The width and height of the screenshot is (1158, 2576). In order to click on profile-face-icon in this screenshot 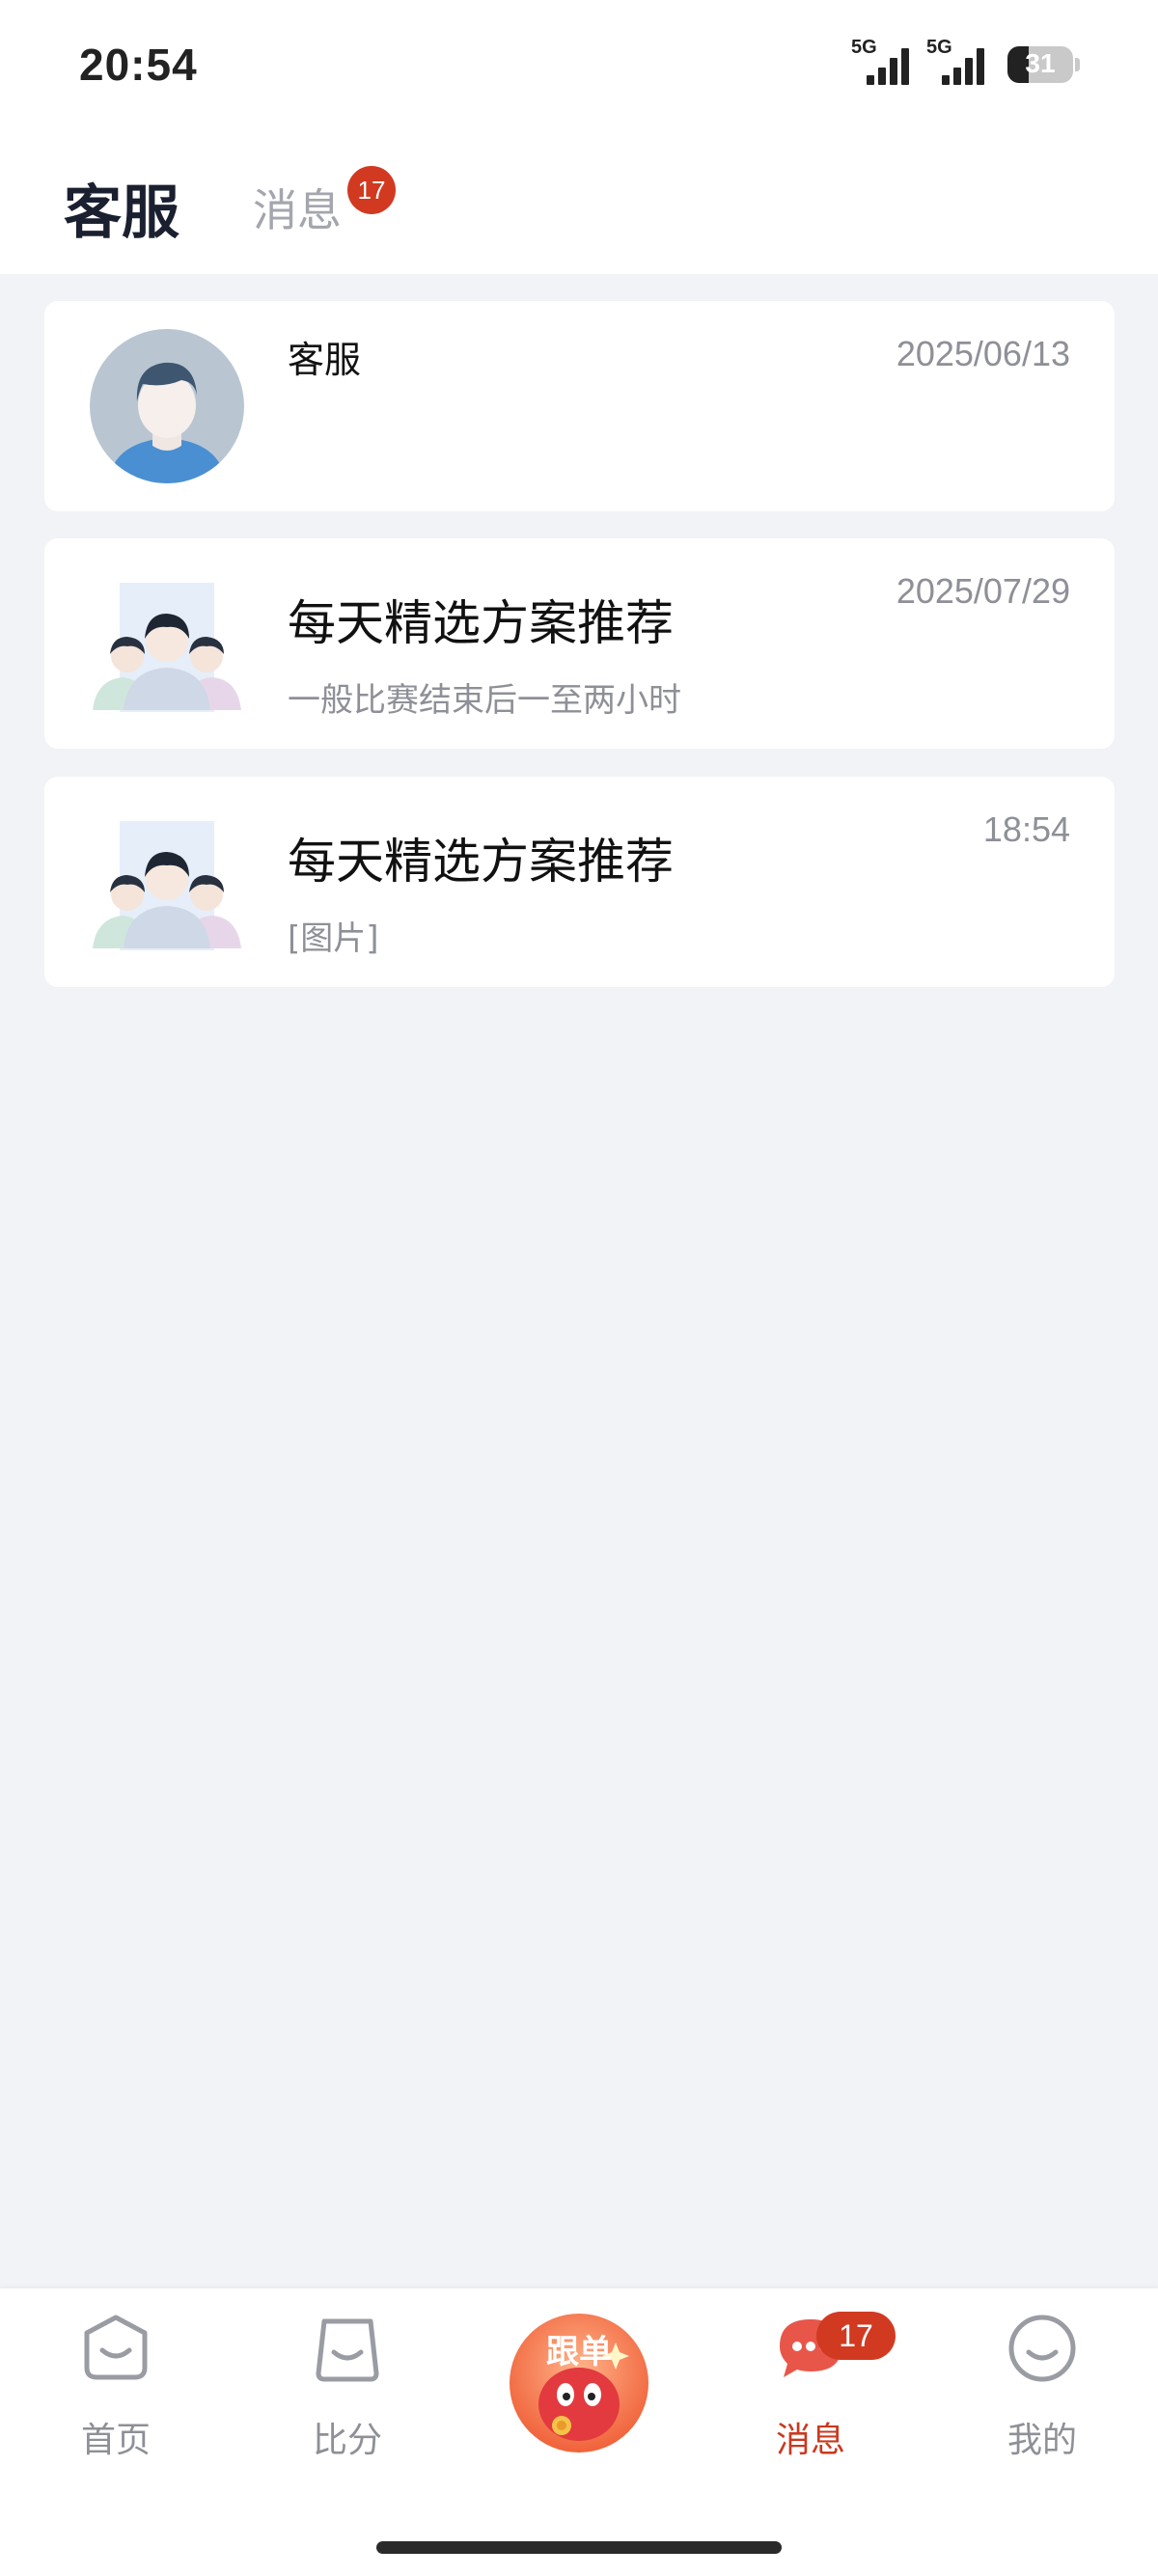, I will do `click(1042, 2348)`.